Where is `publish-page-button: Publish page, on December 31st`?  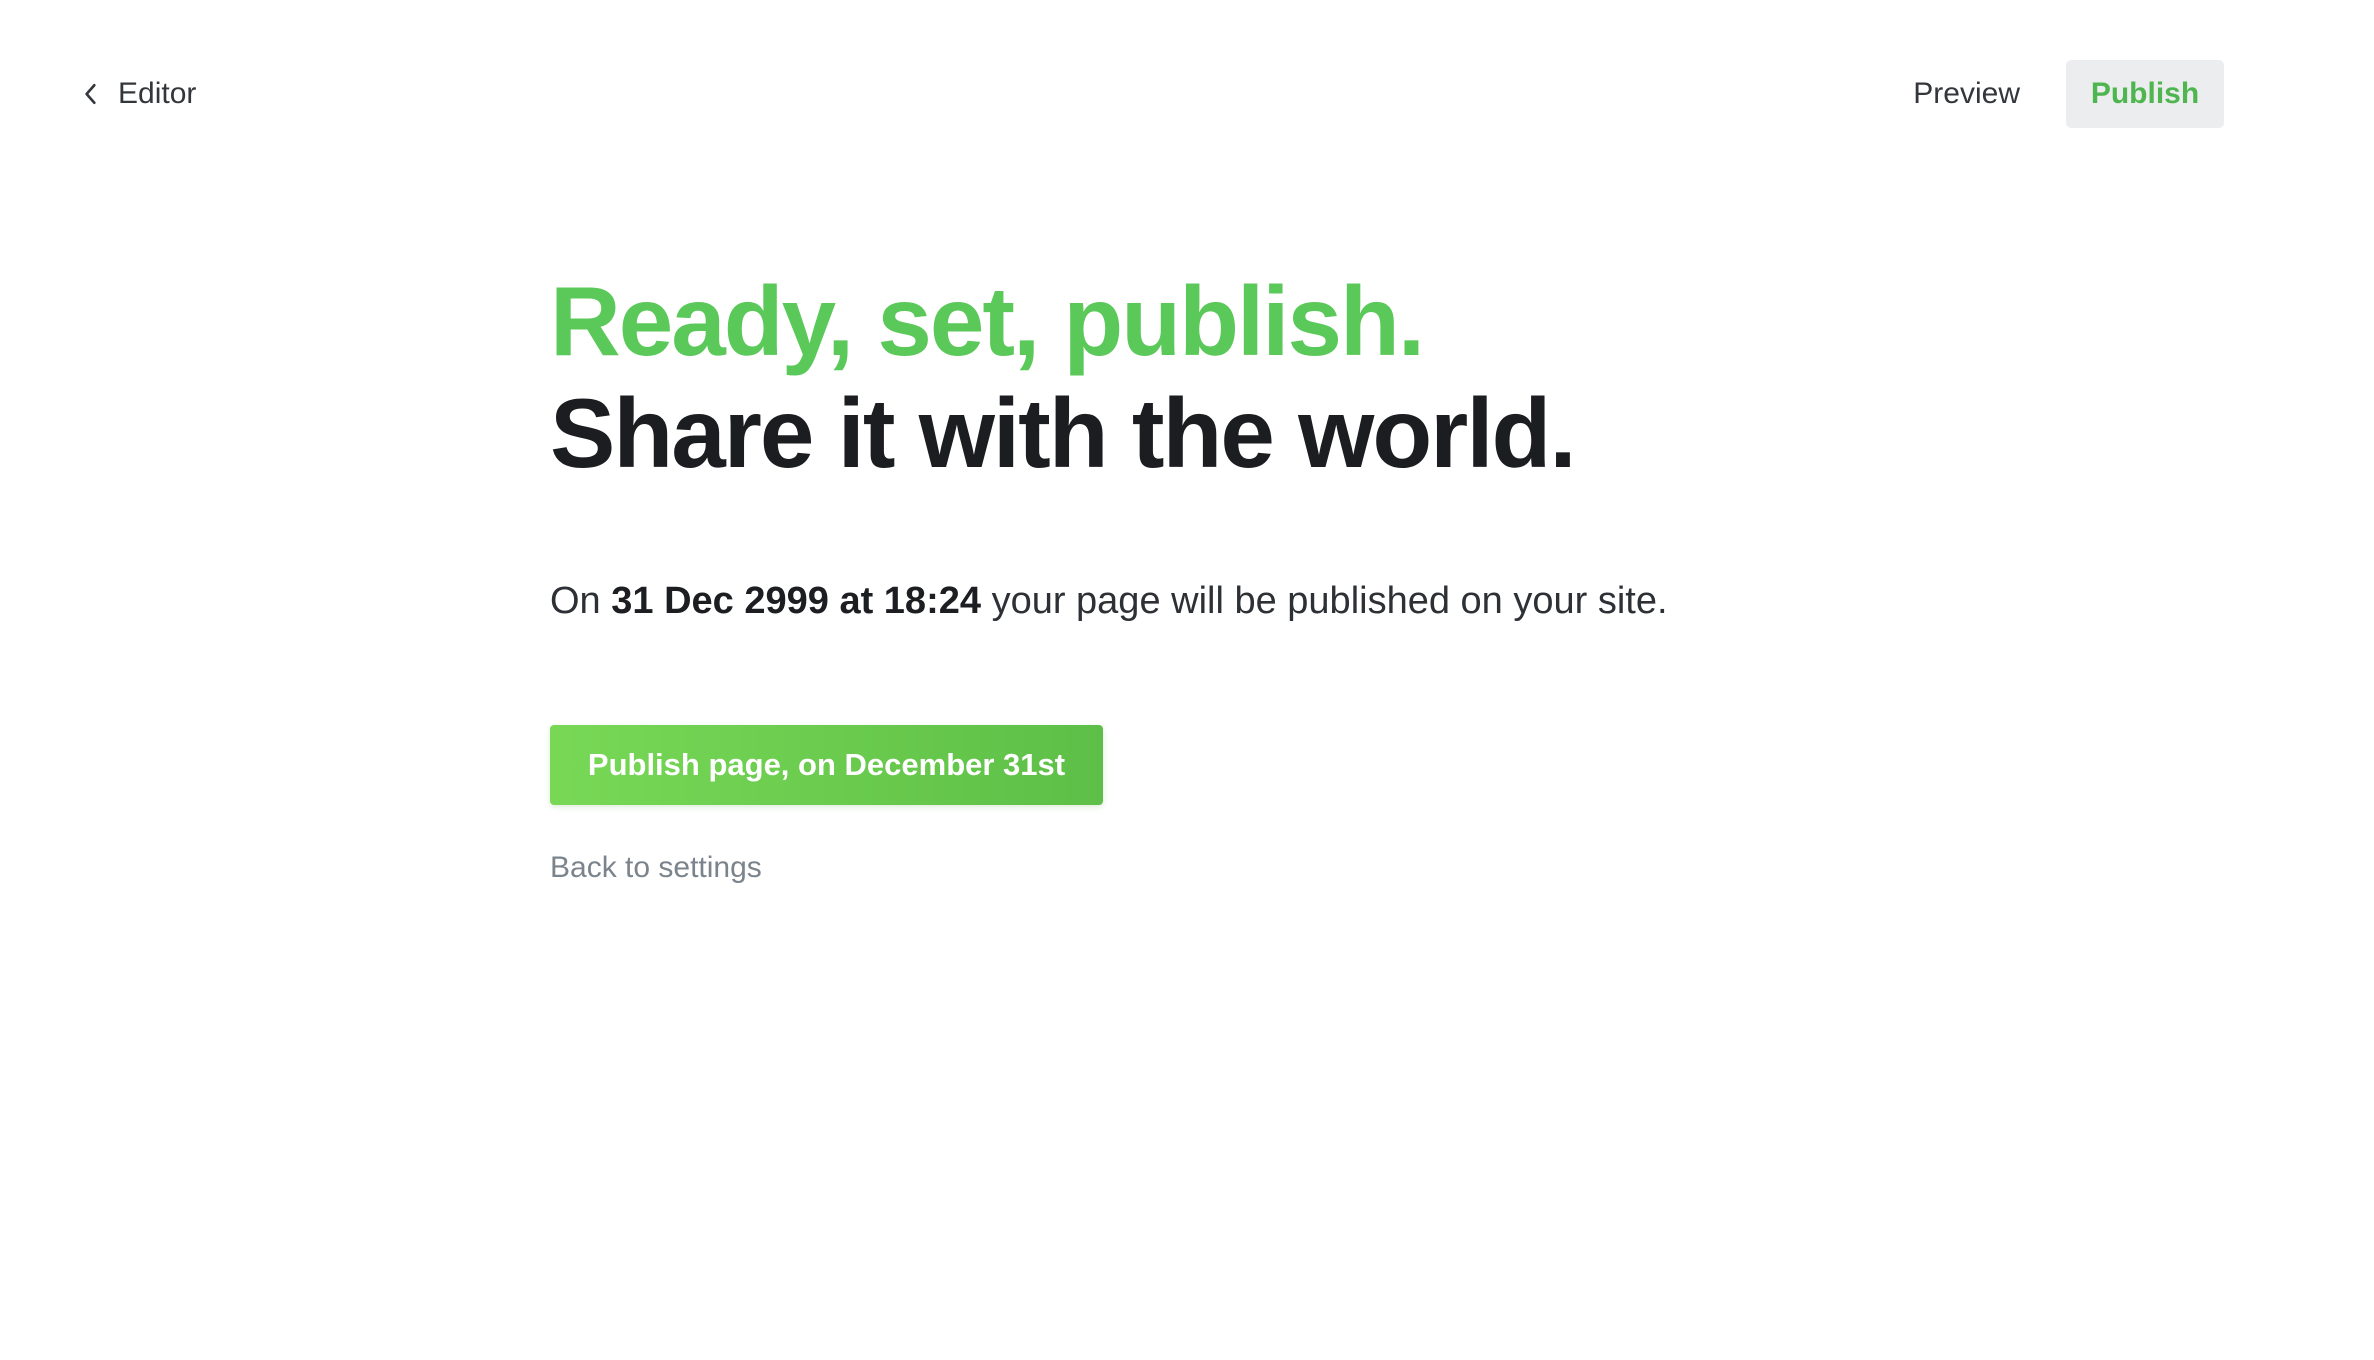 publish-page-button: Publish page, on December 31st is located at coordinates (826, 765).